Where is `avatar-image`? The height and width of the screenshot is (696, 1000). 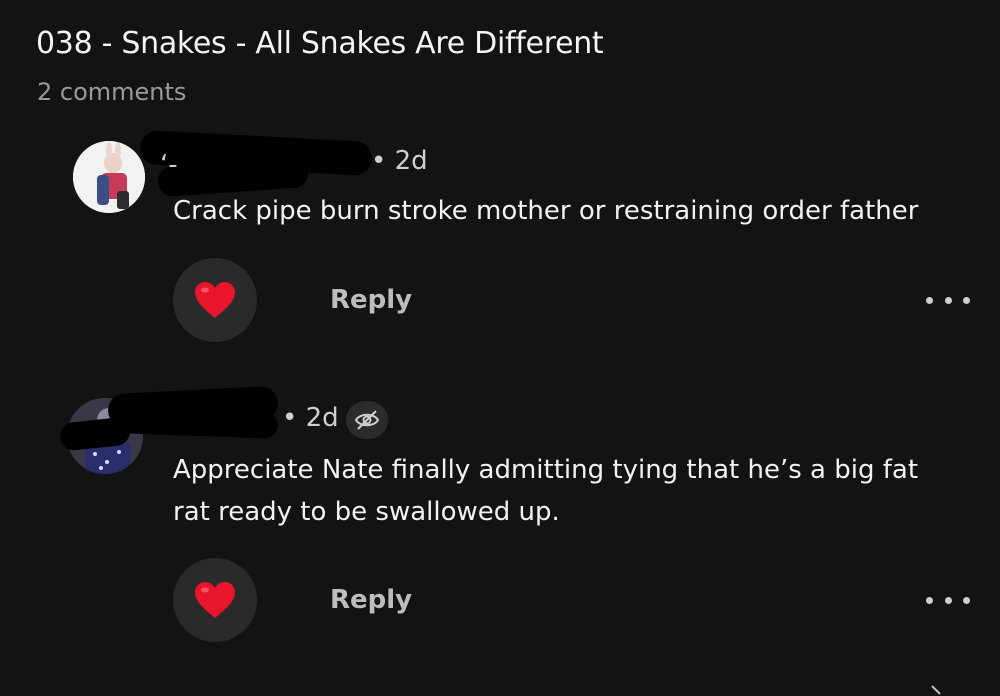
avatar-image is located at coordinates (109, 177).